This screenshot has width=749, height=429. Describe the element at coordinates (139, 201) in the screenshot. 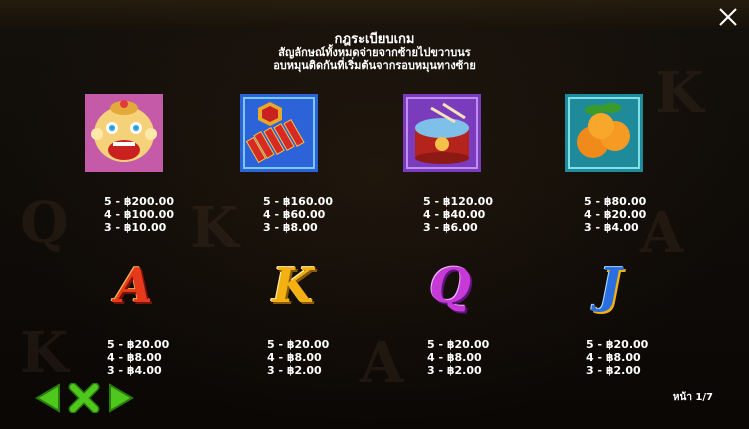

I see `symbol-1-pay-5: 5 - ฿200.00` at that location.